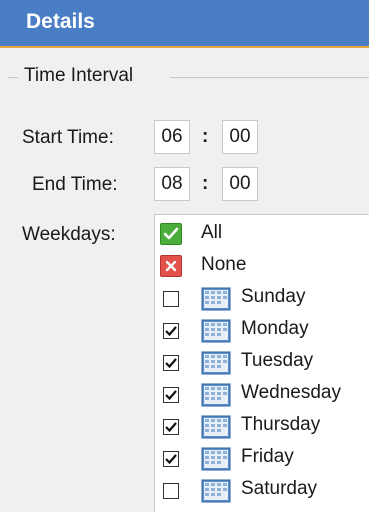  I want to click on weekday-item-saturday: Saturday, so click(262, 491).